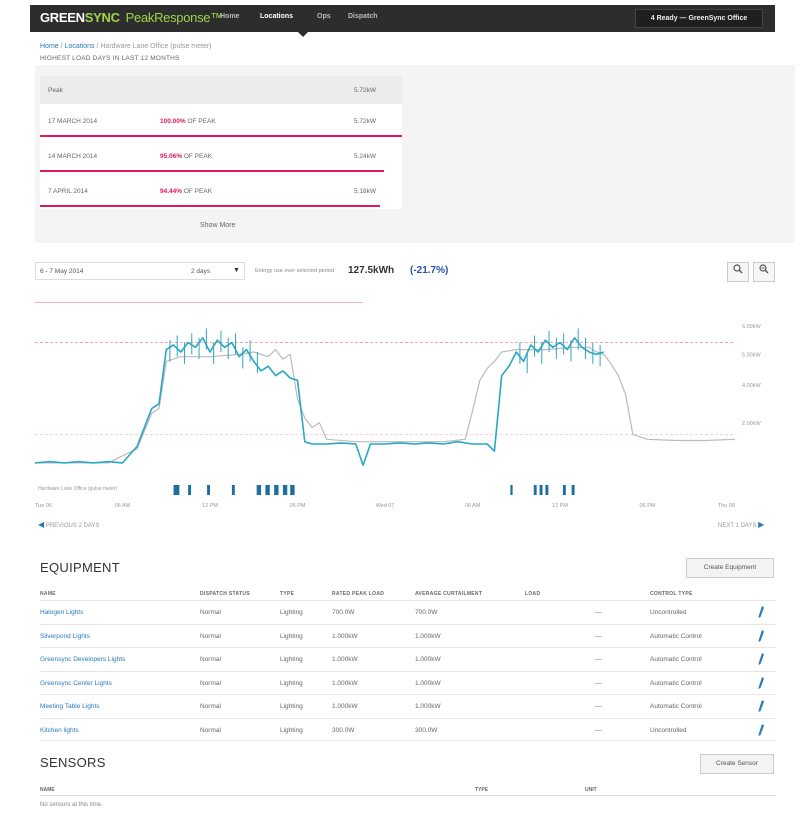 This screenshot has height=822, width=802. Describe the element at coordinates (737, 764) in the screenshot. I see `create-sensor-button: Create Sensor` at that location.